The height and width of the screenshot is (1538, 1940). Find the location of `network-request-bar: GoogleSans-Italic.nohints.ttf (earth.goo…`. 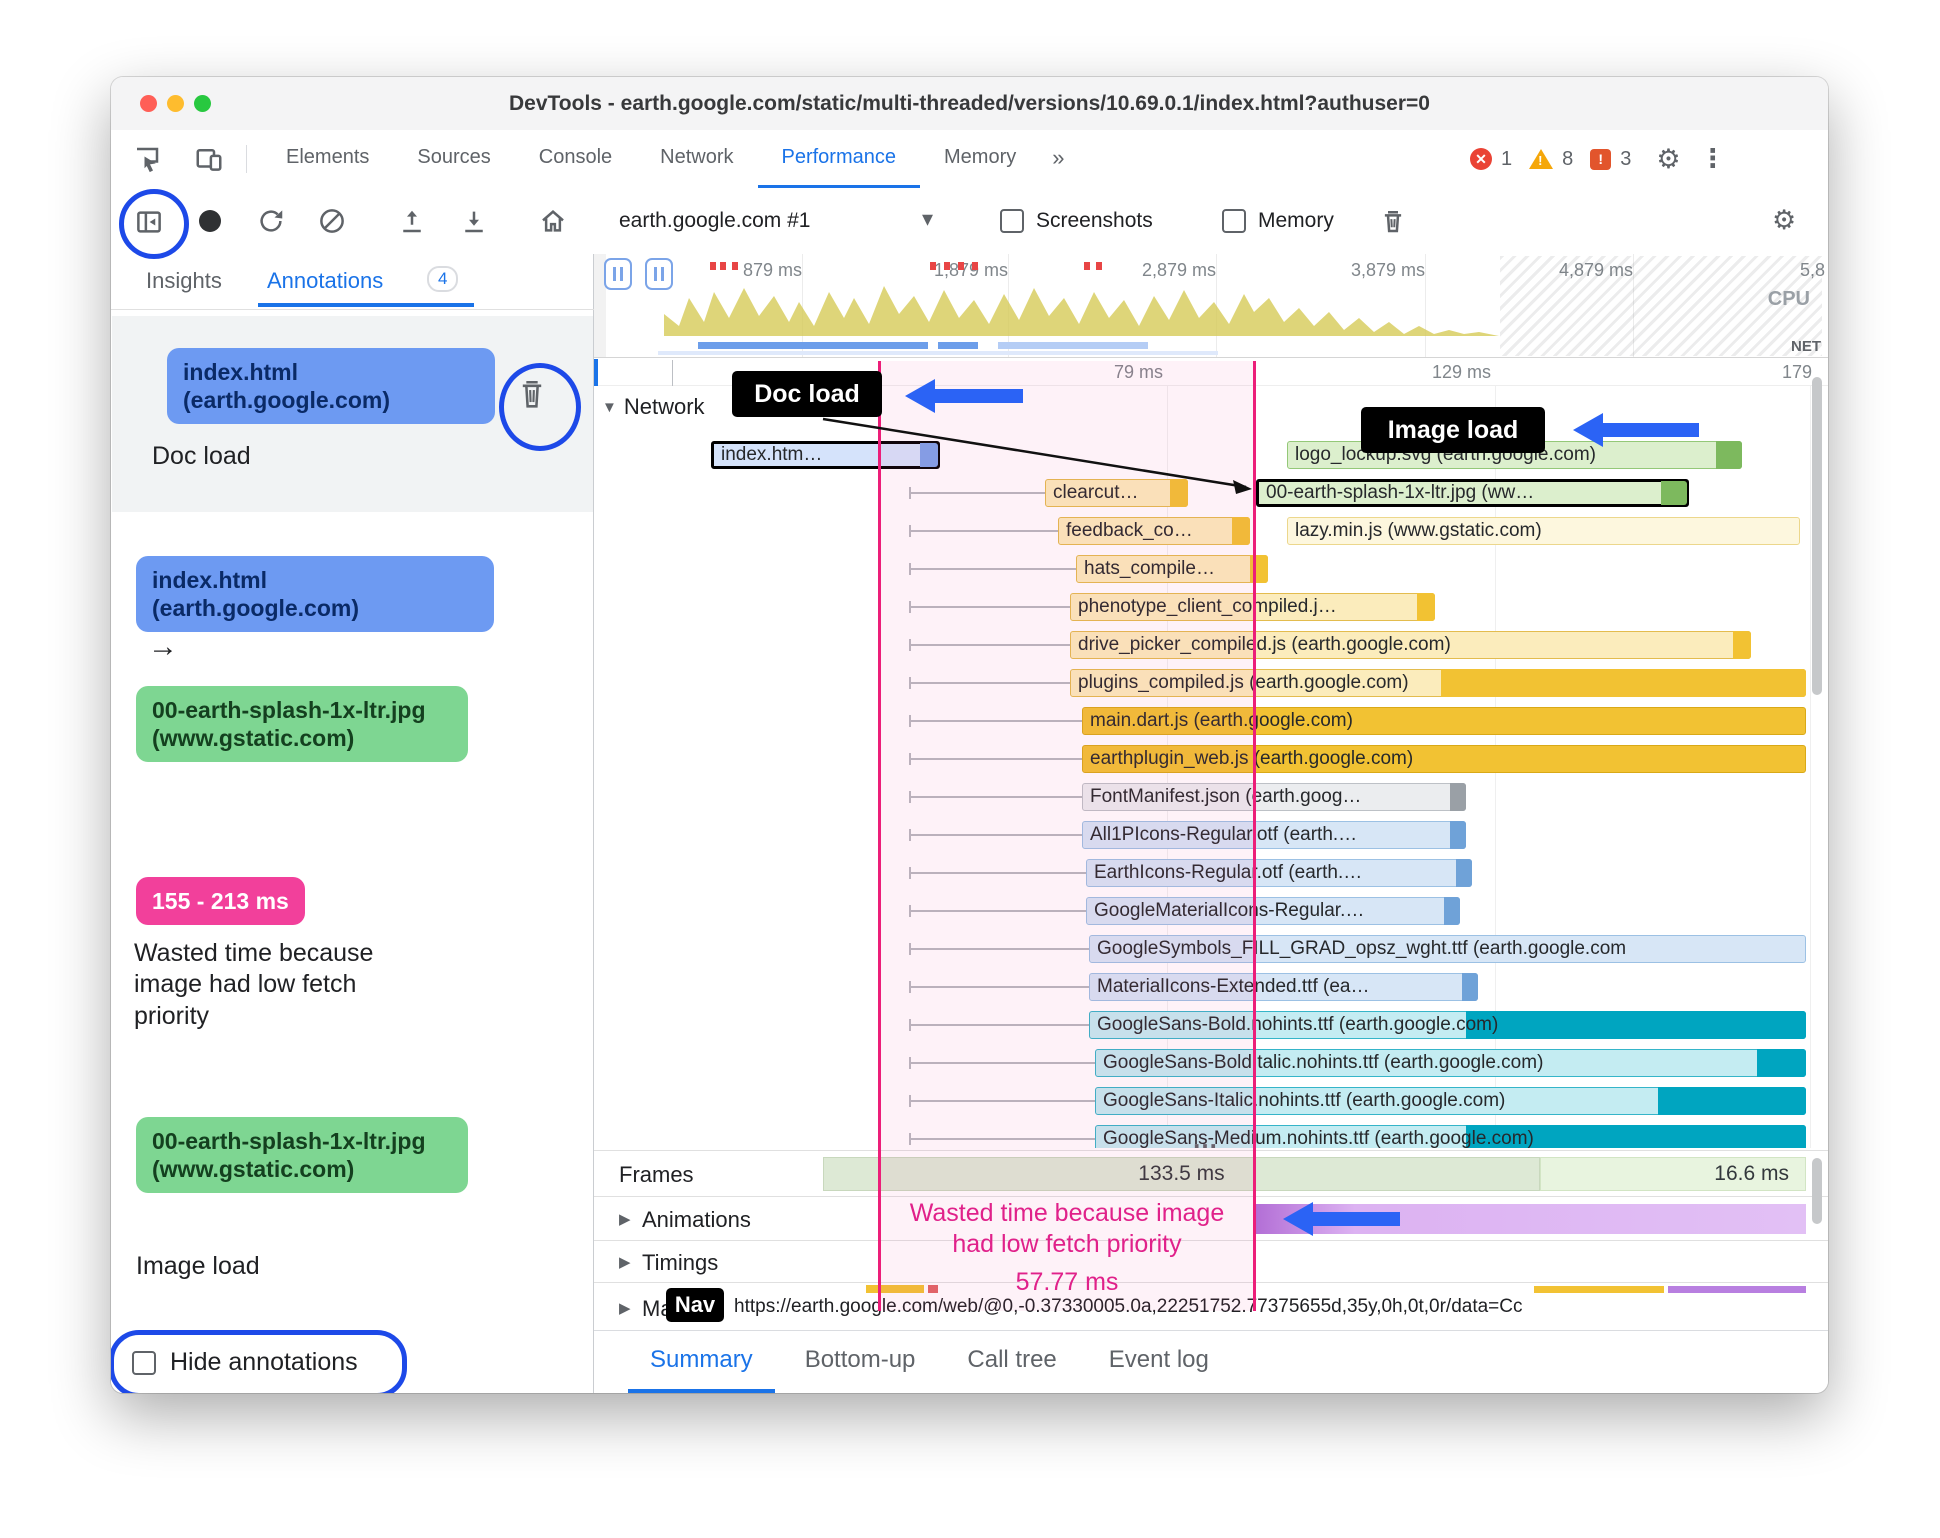

network-request-bar: GoogleSans-Italic.nohints.ttf (earth.goo… is located at coordinates (1450, 1101).